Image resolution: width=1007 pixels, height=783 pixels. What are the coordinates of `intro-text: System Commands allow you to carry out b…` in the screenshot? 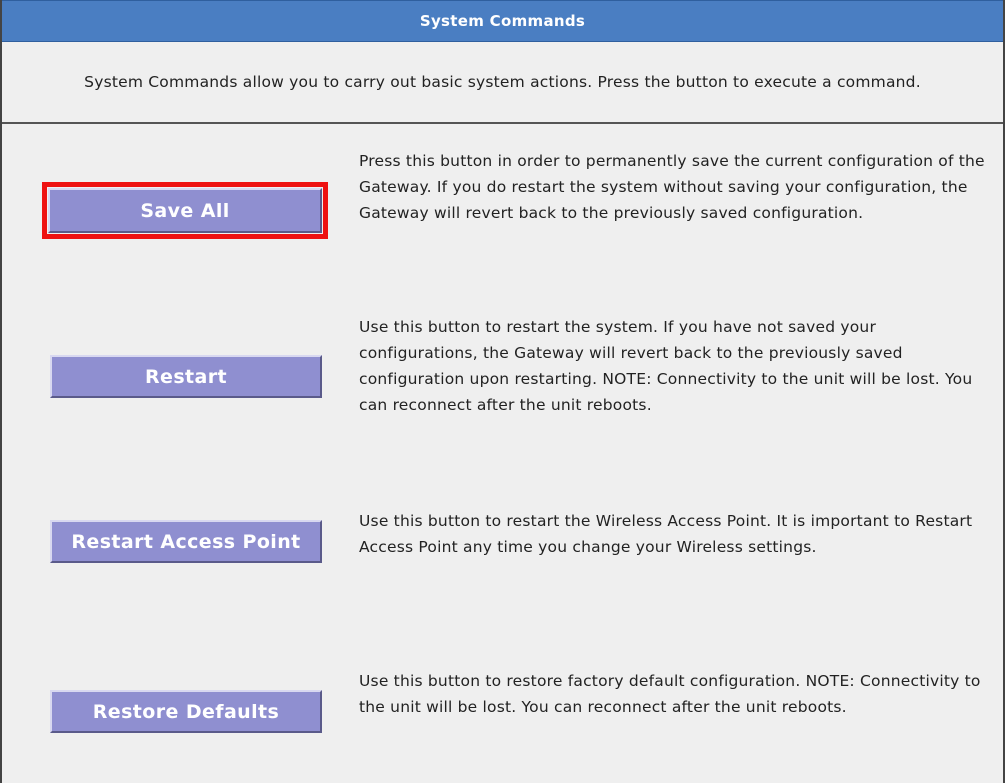 It's located at (502, 82).